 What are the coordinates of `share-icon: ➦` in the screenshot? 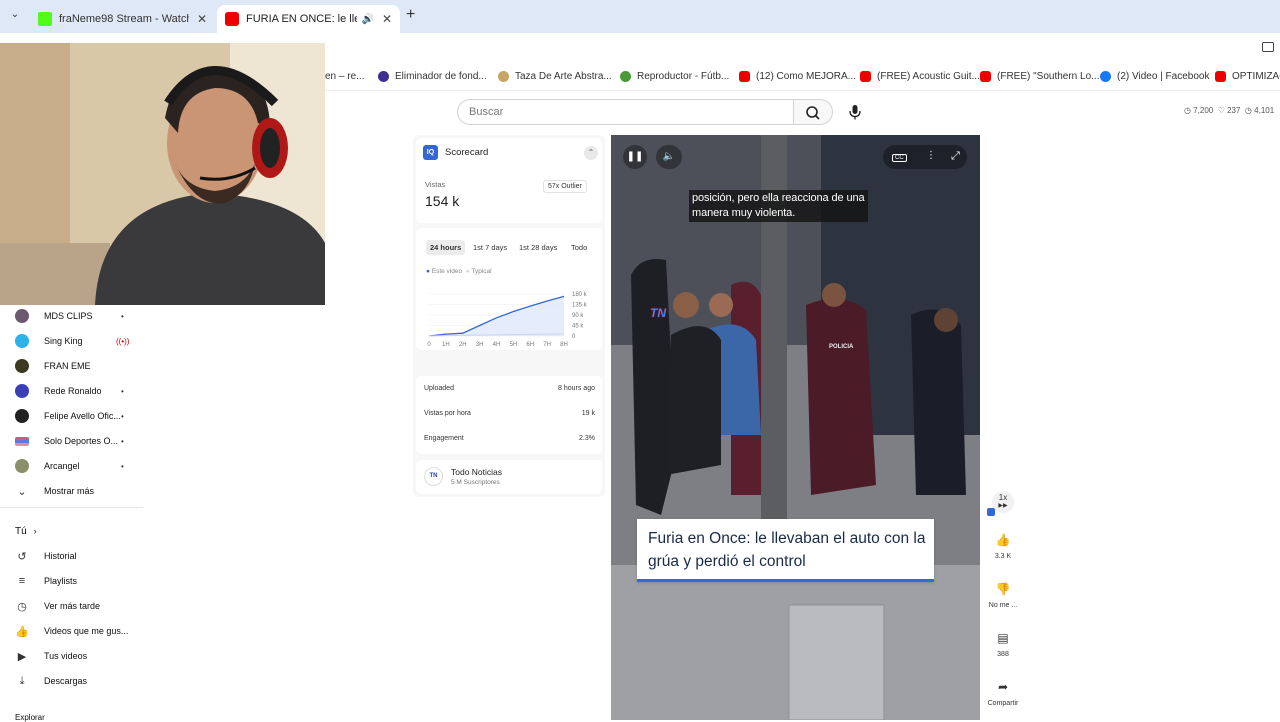 It's located at (1003, 687).